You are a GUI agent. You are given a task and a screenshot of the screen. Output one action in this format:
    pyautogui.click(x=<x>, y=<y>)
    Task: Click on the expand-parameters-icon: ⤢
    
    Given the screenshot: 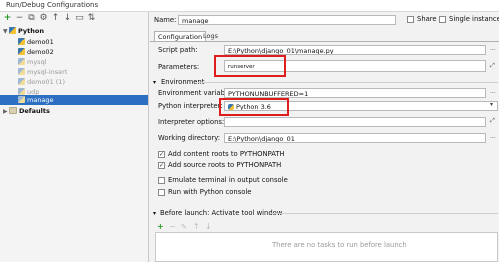 What is the action you would take?
    pyautogui.click(x=492, y=66)
    